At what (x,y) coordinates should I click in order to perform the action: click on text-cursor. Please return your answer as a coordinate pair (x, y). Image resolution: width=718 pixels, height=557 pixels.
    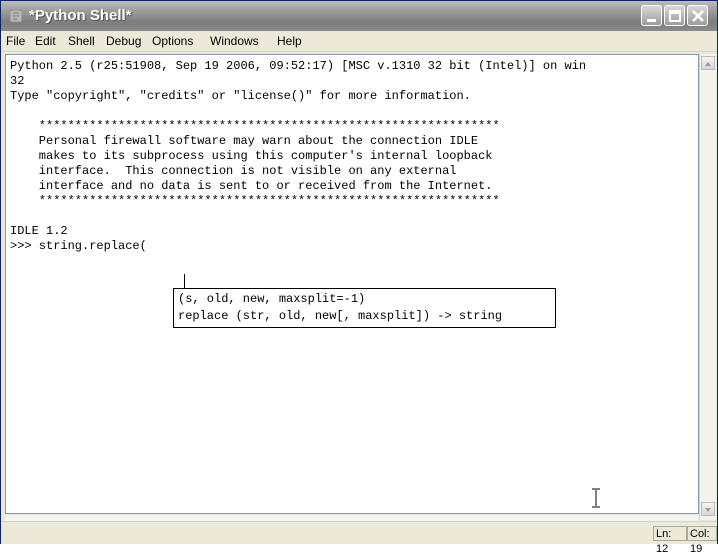
    Looking at the image, I should click on (184, 281).